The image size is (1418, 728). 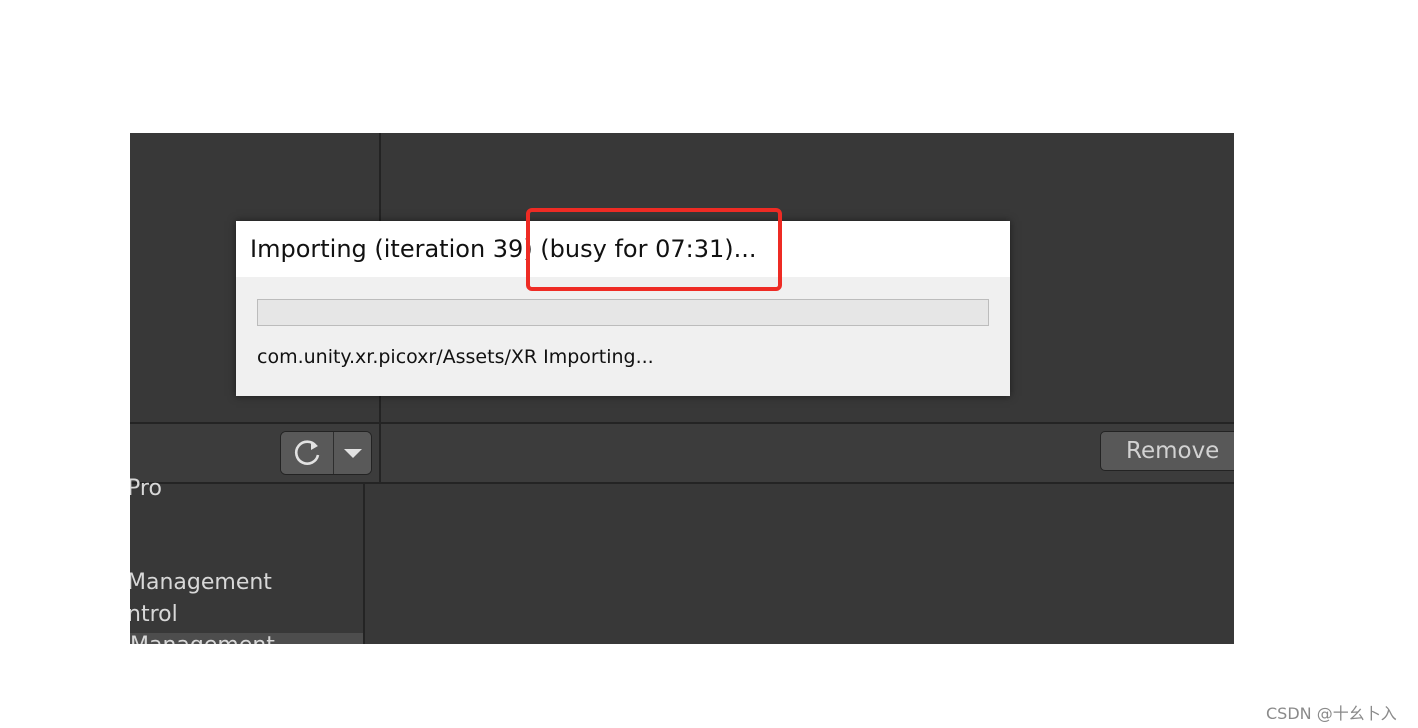 What do you see at coordinates (154, 614) in the screenshot?
I see `list-item: ntrol` at bounding box center [154, 614].